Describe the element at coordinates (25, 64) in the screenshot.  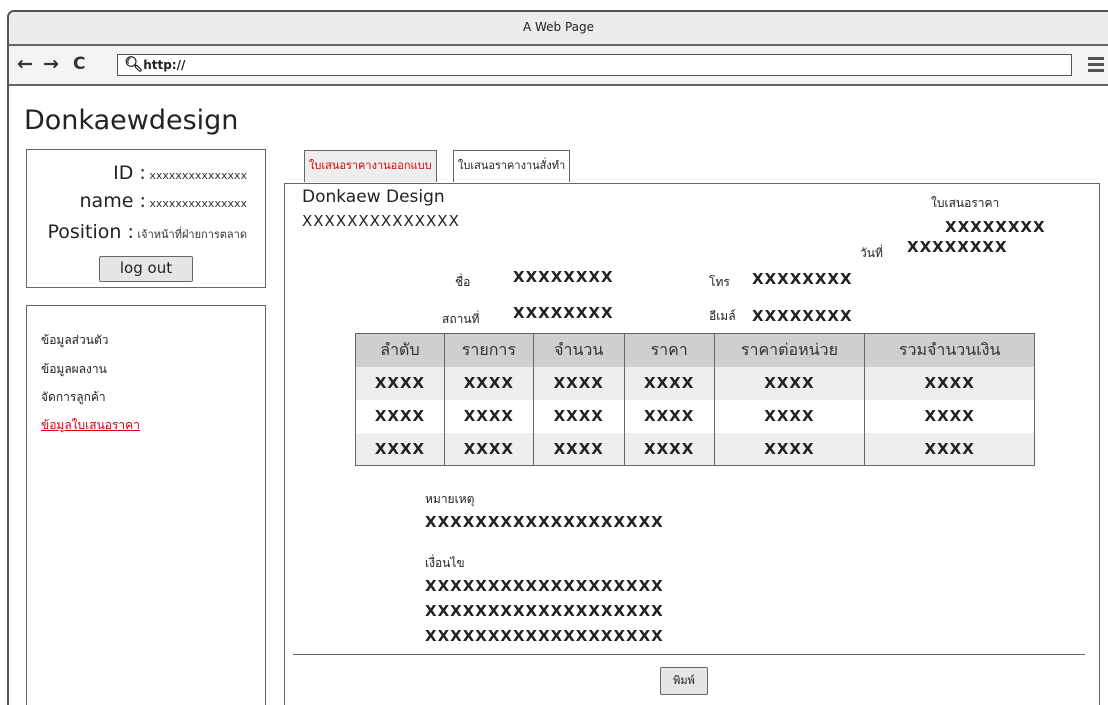
I see `back-arrow-icon: ←` at that location.